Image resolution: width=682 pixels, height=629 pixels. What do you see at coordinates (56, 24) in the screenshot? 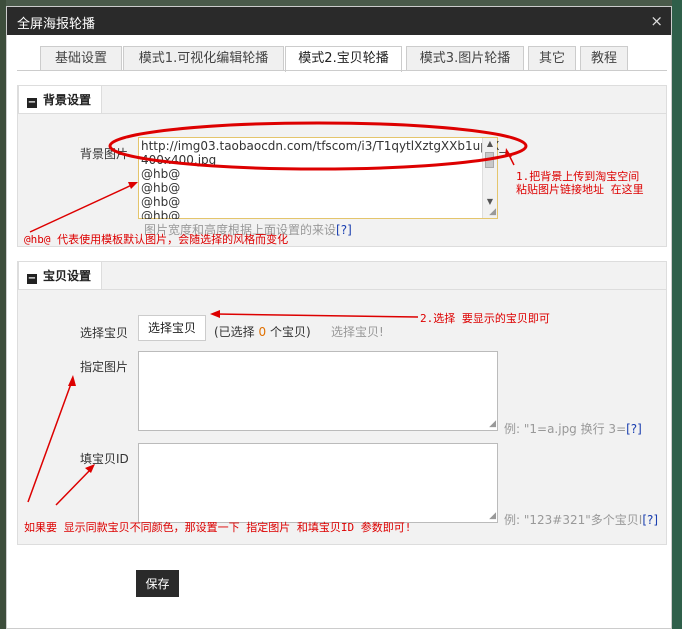
I see `dialog-title: 全屏海报轮播` at bounding box center [56, 24].